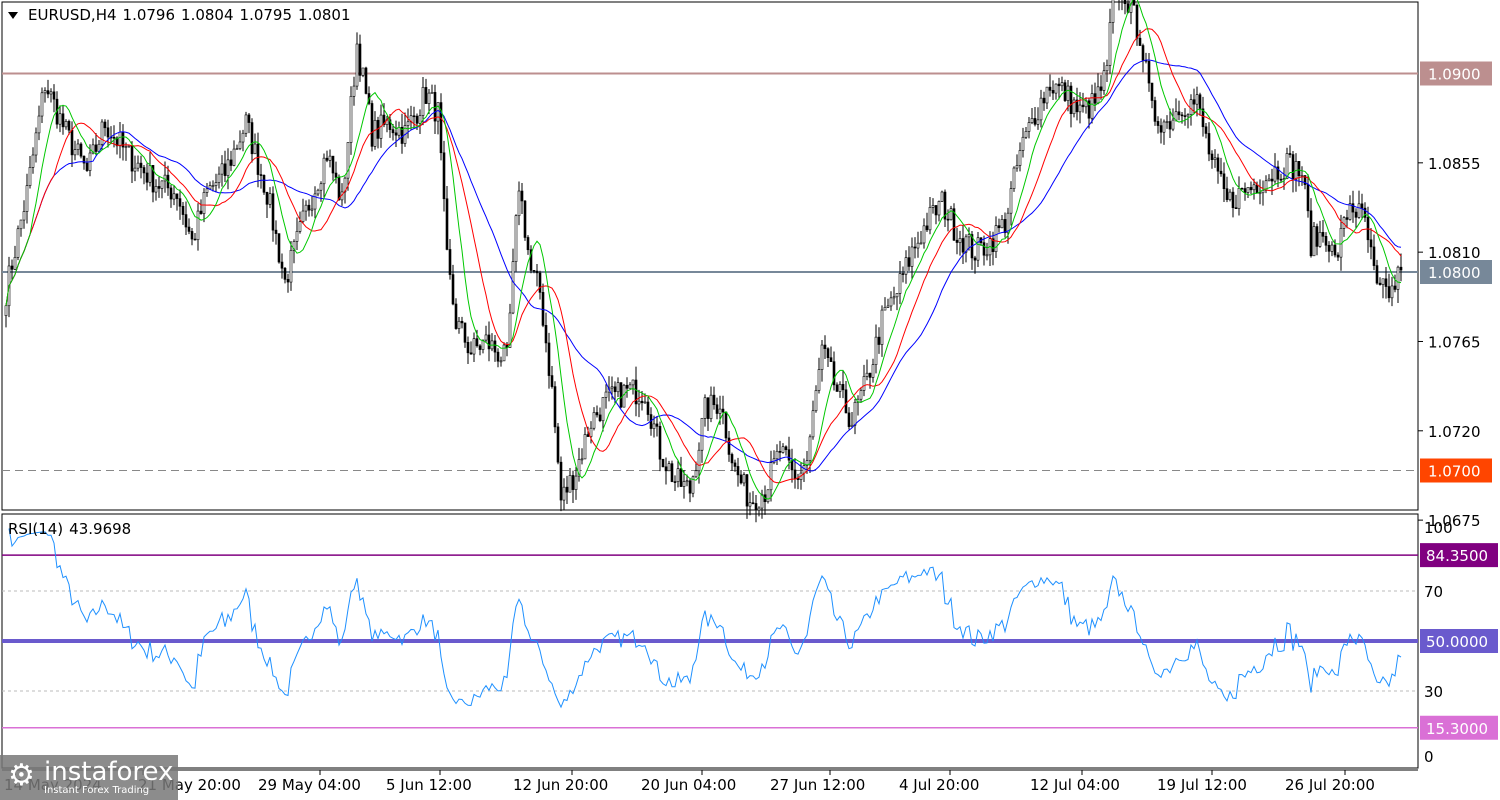  I want to click on rsi-tick-label: 0, so click(1429, 757).